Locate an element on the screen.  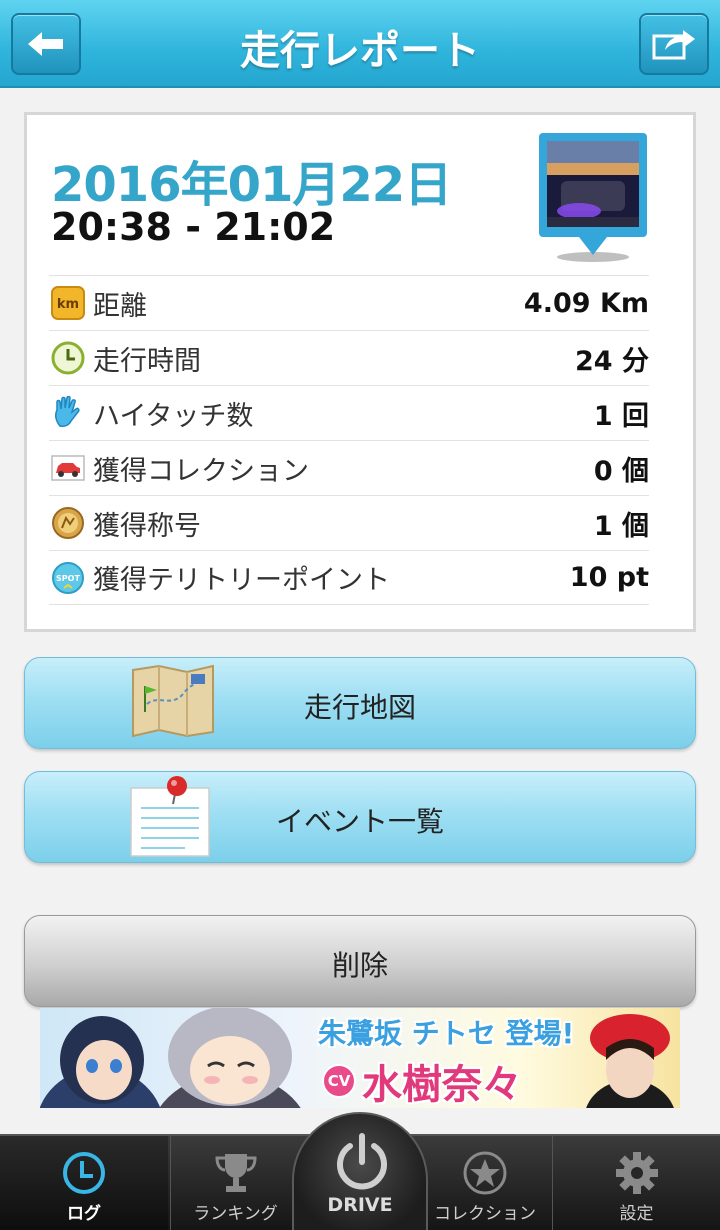
km-icon: km is located at coordinates (68, 303).